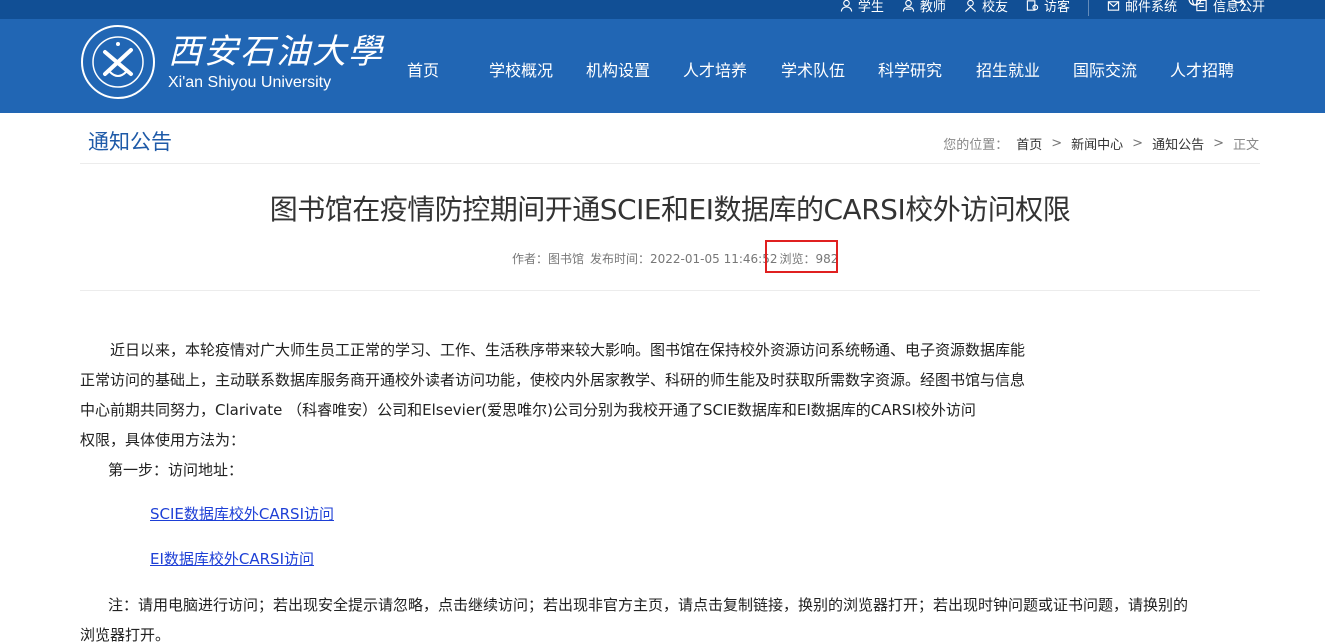 The height and width of the screenshot is (643, 1325). What do you see at coordinates (276, 52) in the screenshot?
I see `brand-chinese-name: 西安石油大學` at bounding box center [276, 52].